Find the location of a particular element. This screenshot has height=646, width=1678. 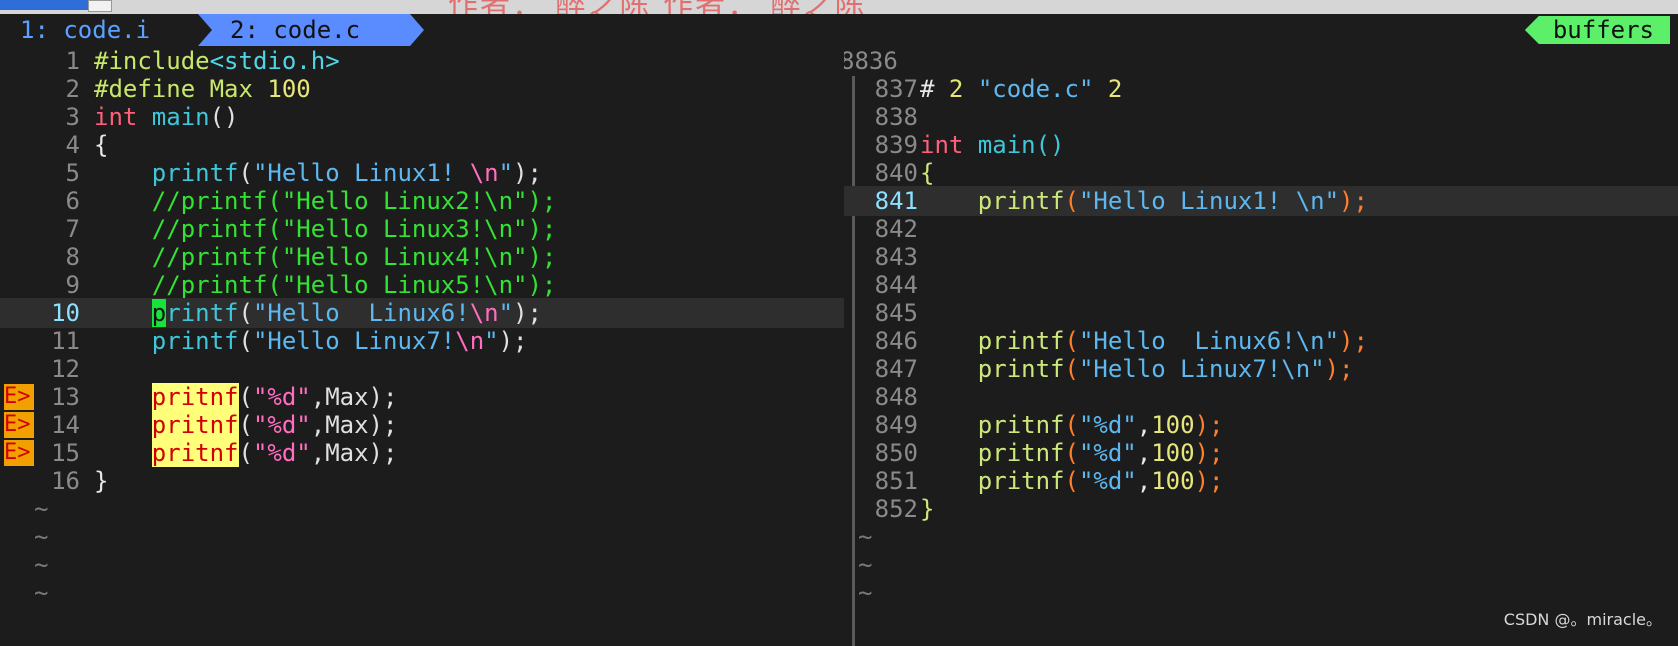

tab-code-c: 2: code.c is located at coordinates (311, 30).